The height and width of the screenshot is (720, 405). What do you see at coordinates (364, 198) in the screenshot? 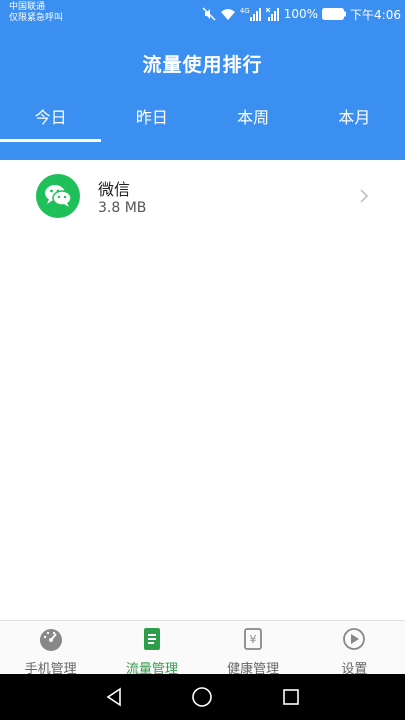
I see `chevron-right-icon` at bounding box center [364, 198].